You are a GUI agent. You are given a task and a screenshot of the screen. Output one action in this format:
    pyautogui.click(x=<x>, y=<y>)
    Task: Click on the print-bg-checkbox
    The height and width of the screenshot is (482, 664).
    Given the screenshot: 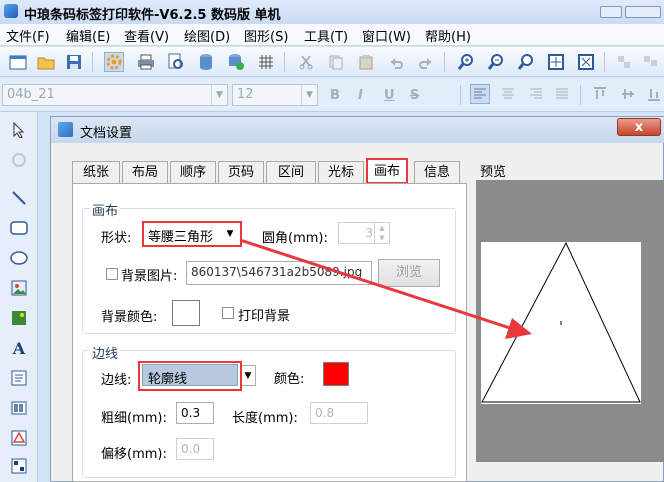 What is the action you would take?
    pyautogui.click(x=228, y=313)
    